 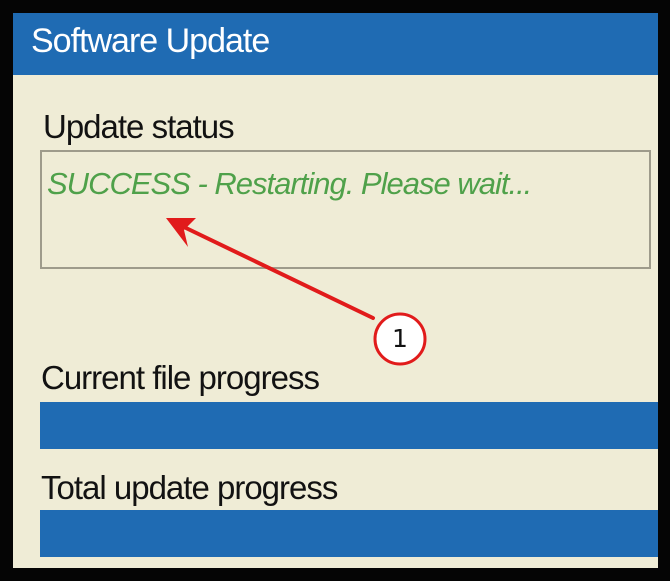 I want to click on current-file-progress-label: Current file progress, so click(x=180, y=377).